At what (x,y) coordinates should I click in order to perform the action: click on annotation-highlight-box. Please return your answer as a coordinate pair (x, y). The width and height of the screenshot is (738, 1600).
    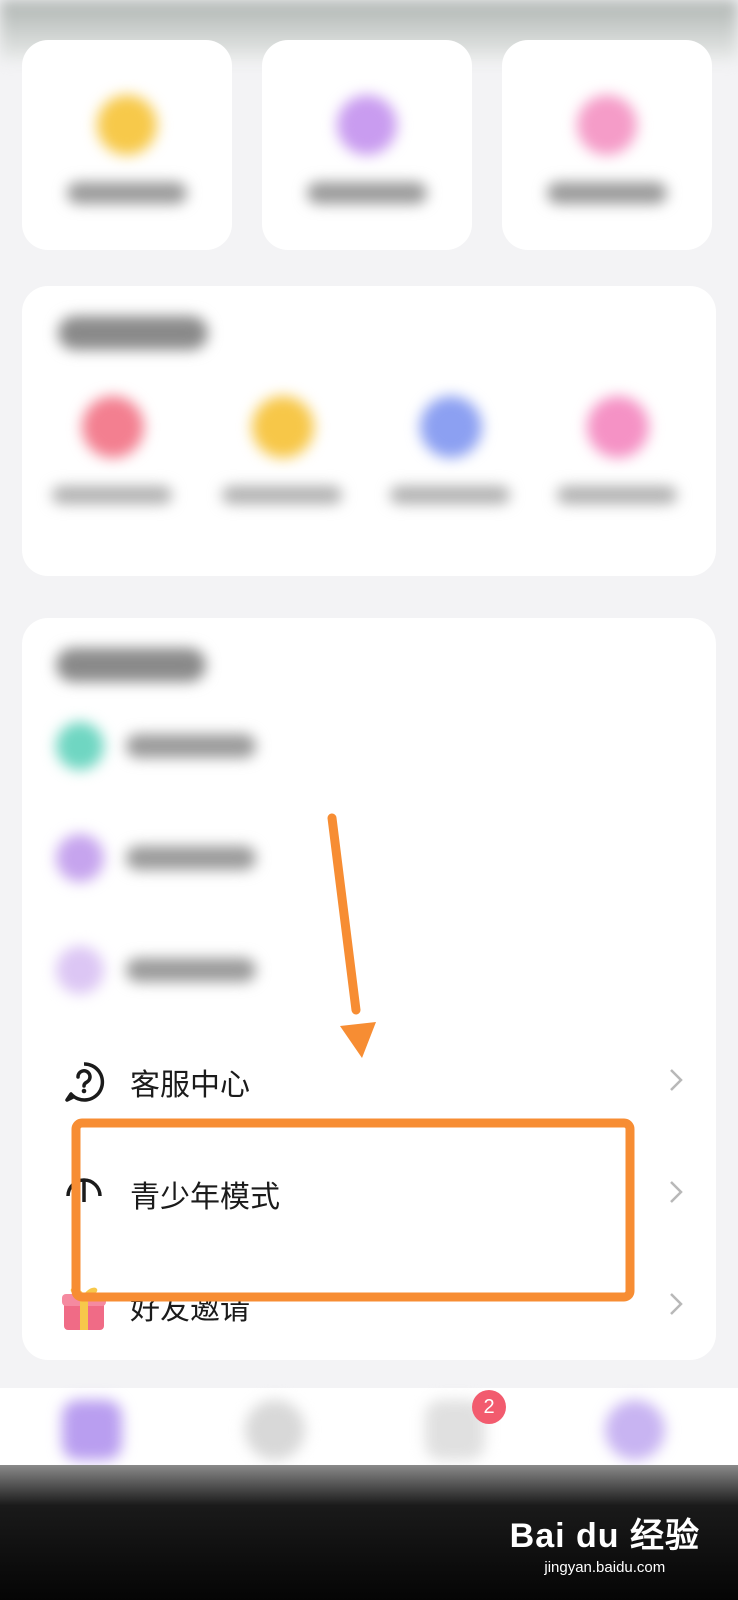
    Looking at the image, I should click on (353, 1210).